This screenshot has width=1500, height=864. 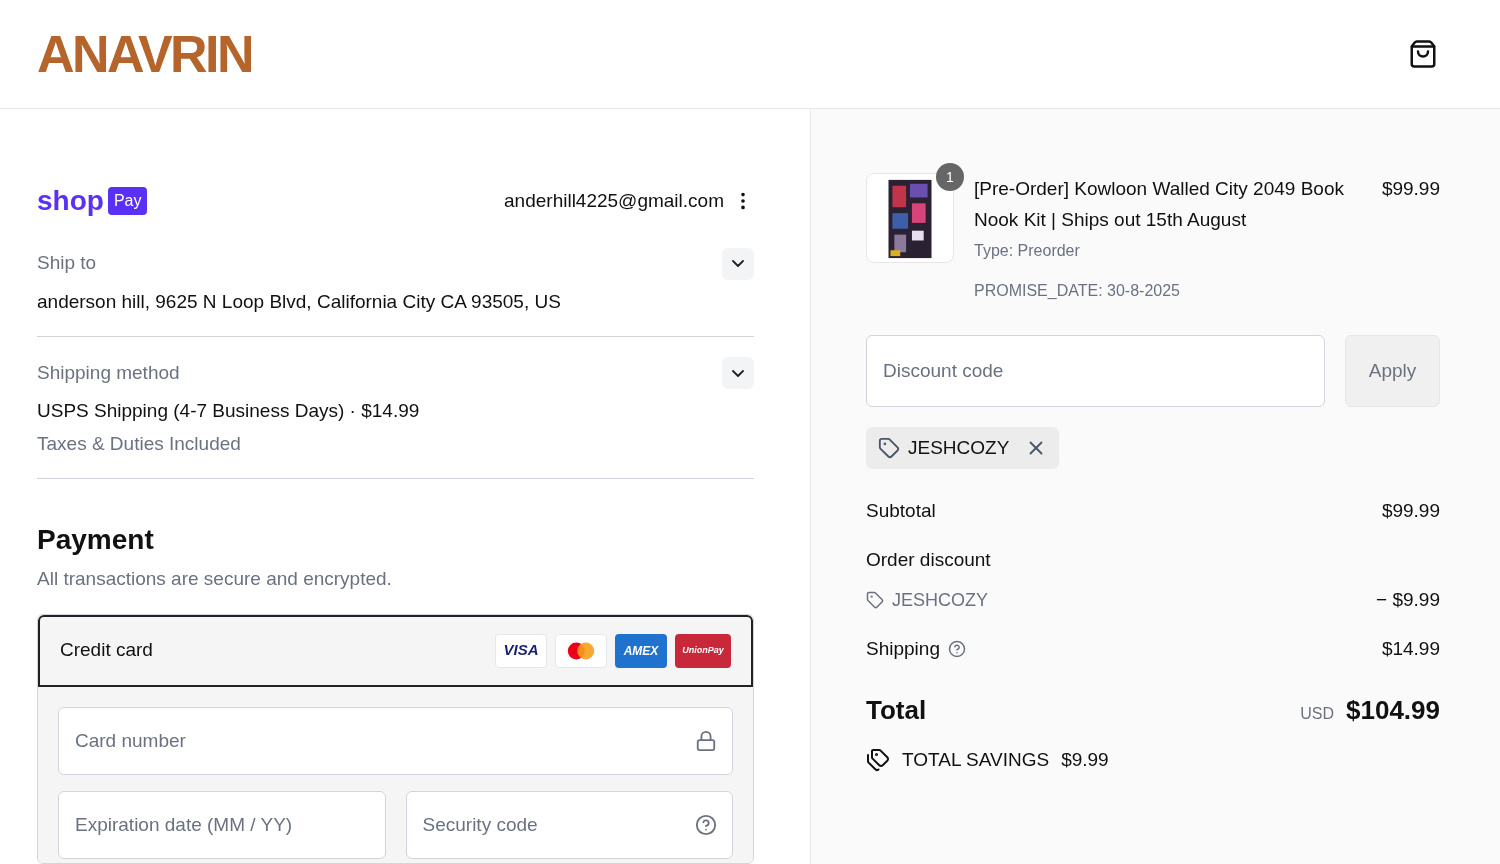 I want to click on lock-icon, so click(x=706, y=740).